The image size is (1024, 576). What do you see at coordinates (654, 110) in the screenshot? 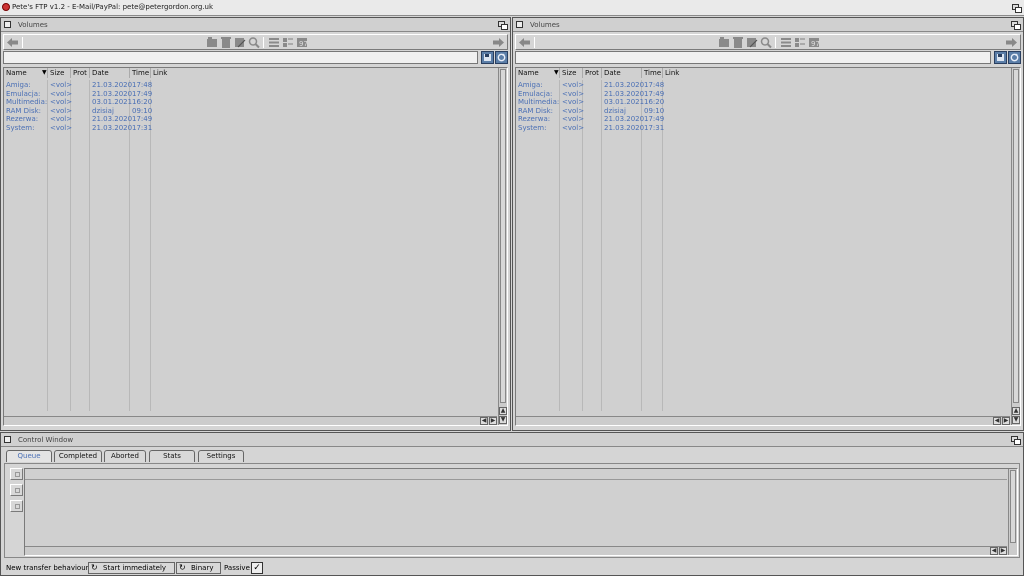
I see `row-time: 09:10` at bounding box center [654, 110].